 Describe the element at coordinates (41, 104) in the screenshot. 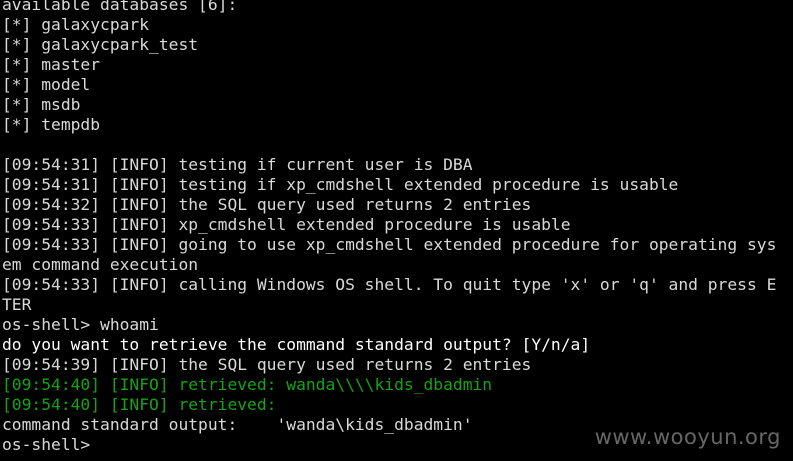

I see `terminal-line: [*] msdb` at that location.